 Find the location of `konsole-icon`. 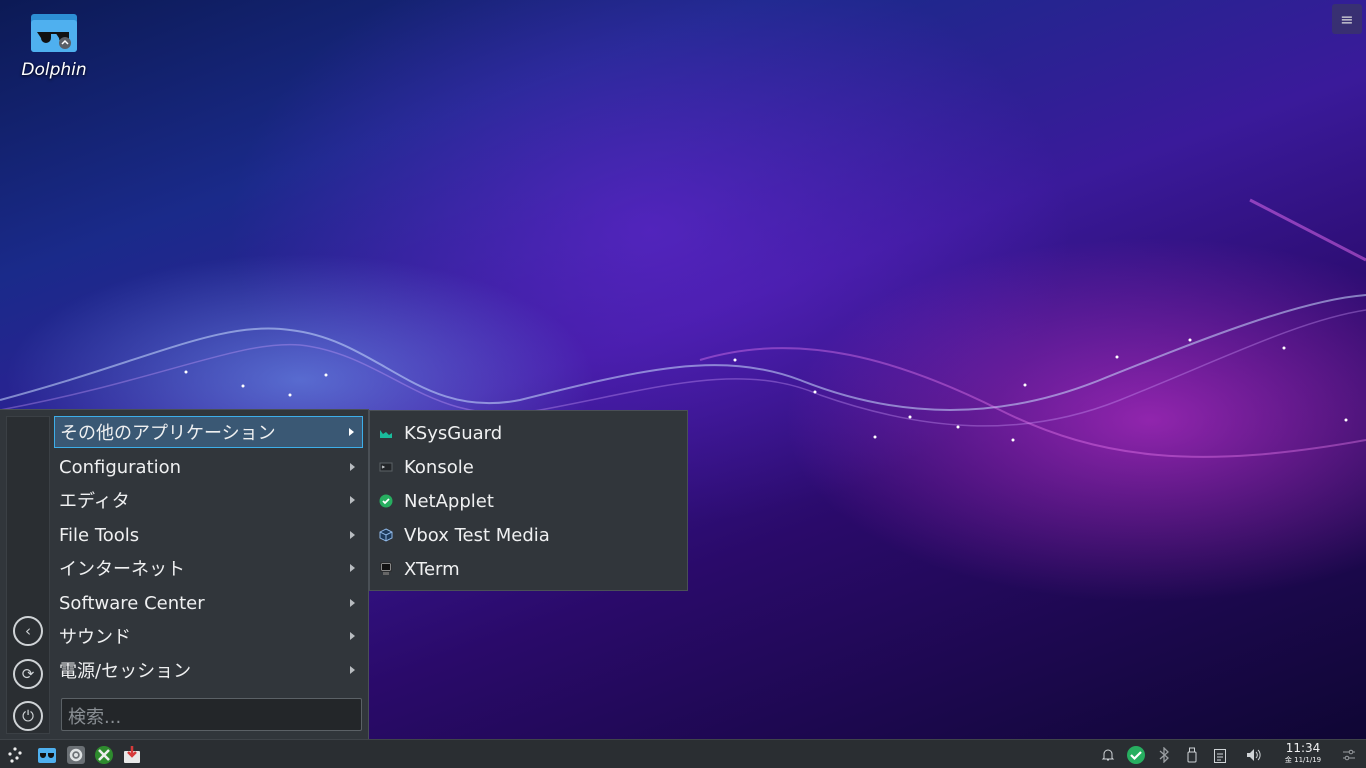

konsole-icon is located at coordinates (386, 467).